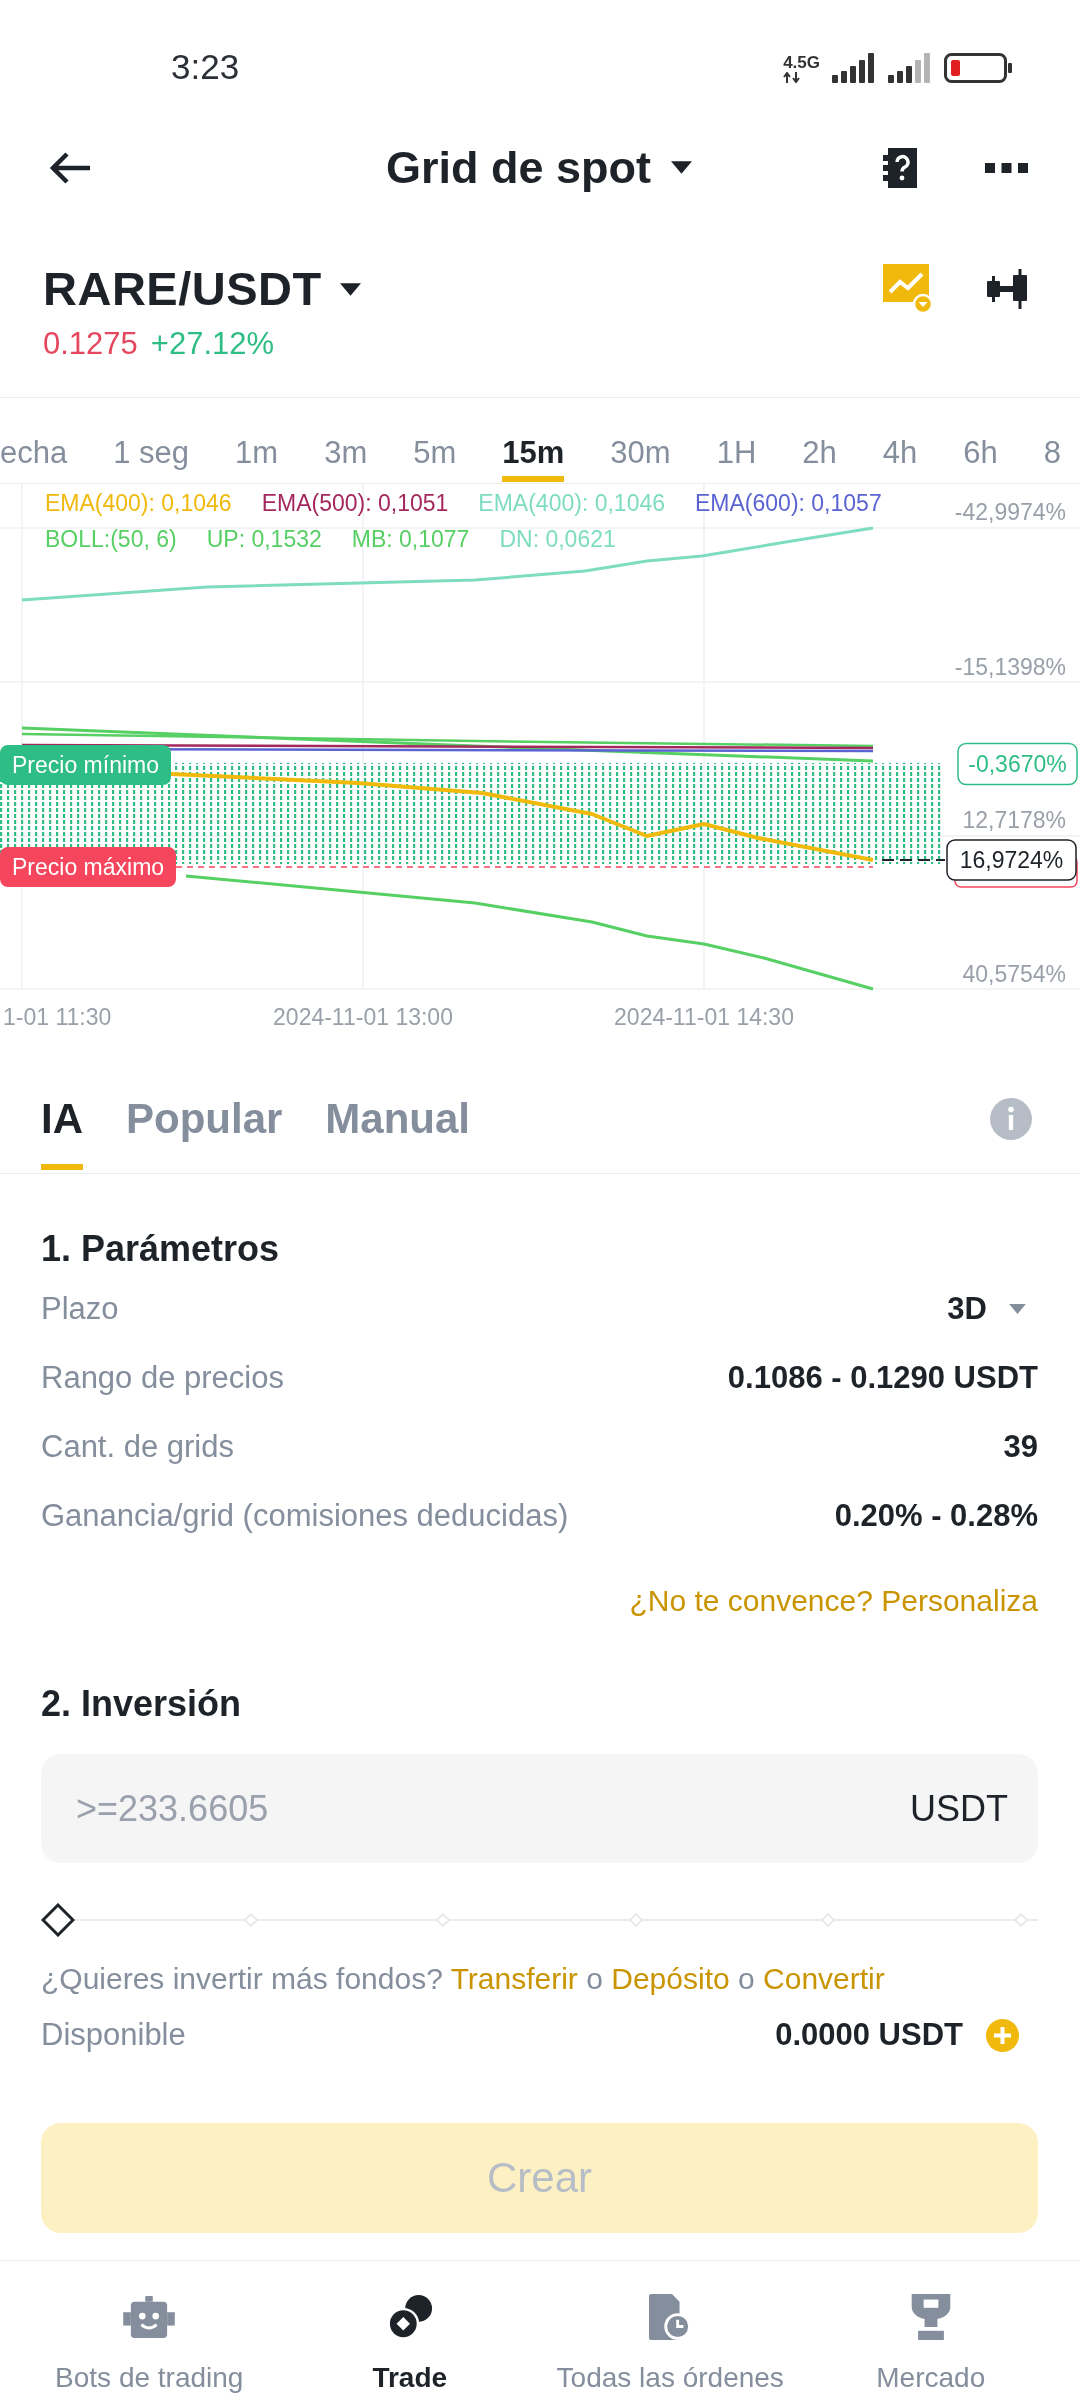 The height and width of the screenshot is (2400, 1080). What do you see at coordinates (205, 67) in the screenshot?
I see `status-time: 3:23` at bounding box center [205, 67].